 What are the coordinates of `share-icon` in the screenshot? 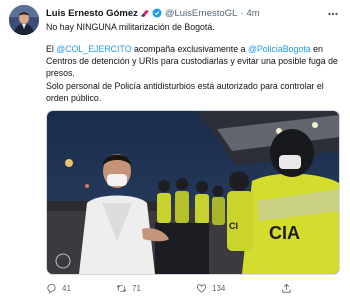 It's located at (286, 288).